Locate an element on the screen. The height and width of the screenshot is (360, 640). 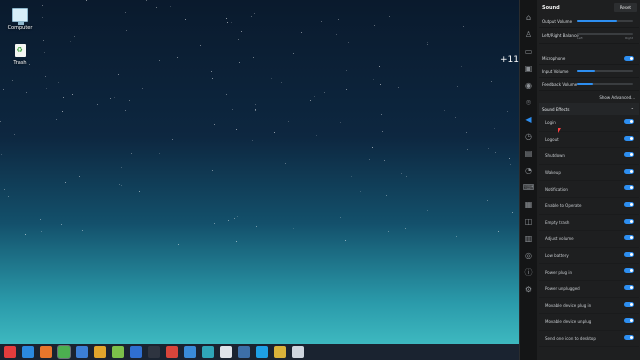
default-apps-icon: ▣ is located at coordinates (528, 68).